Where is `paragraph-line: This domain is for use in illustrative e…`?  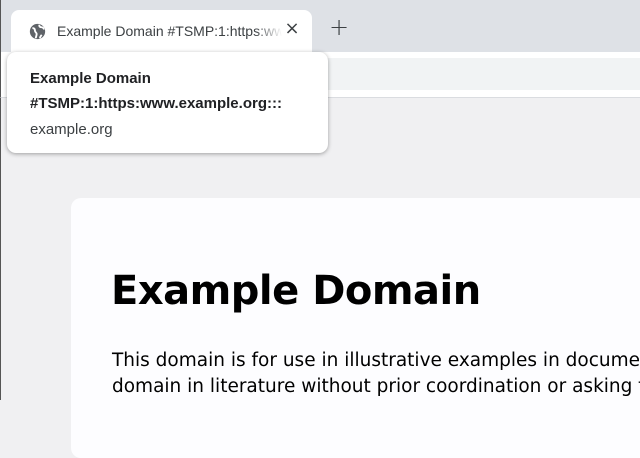
paragraph-line: This domain is for use in illustrative e… is located at coordinates (376, 360).